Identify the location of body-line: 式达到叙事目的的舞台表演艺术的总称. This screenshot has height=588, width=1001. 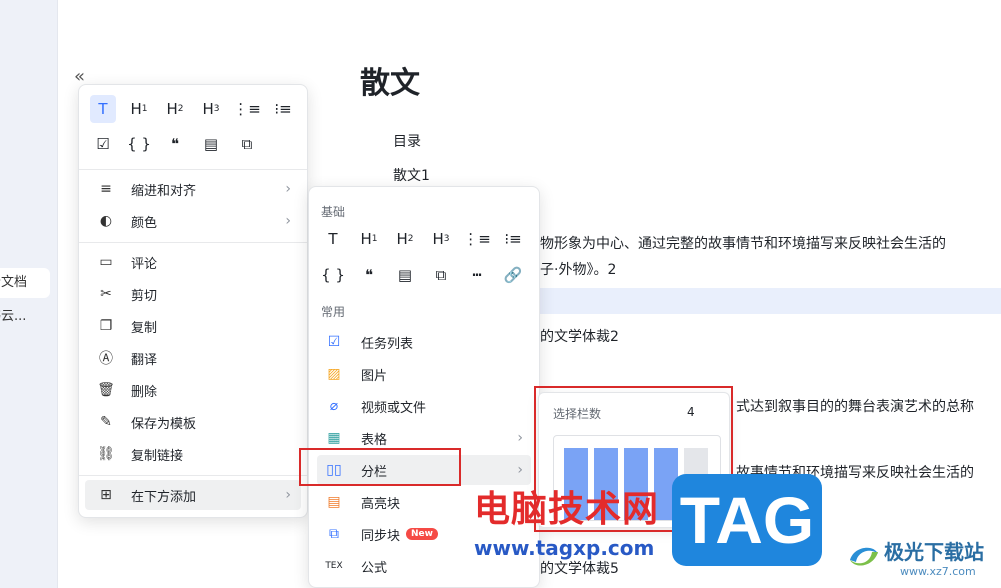
(855, 407).